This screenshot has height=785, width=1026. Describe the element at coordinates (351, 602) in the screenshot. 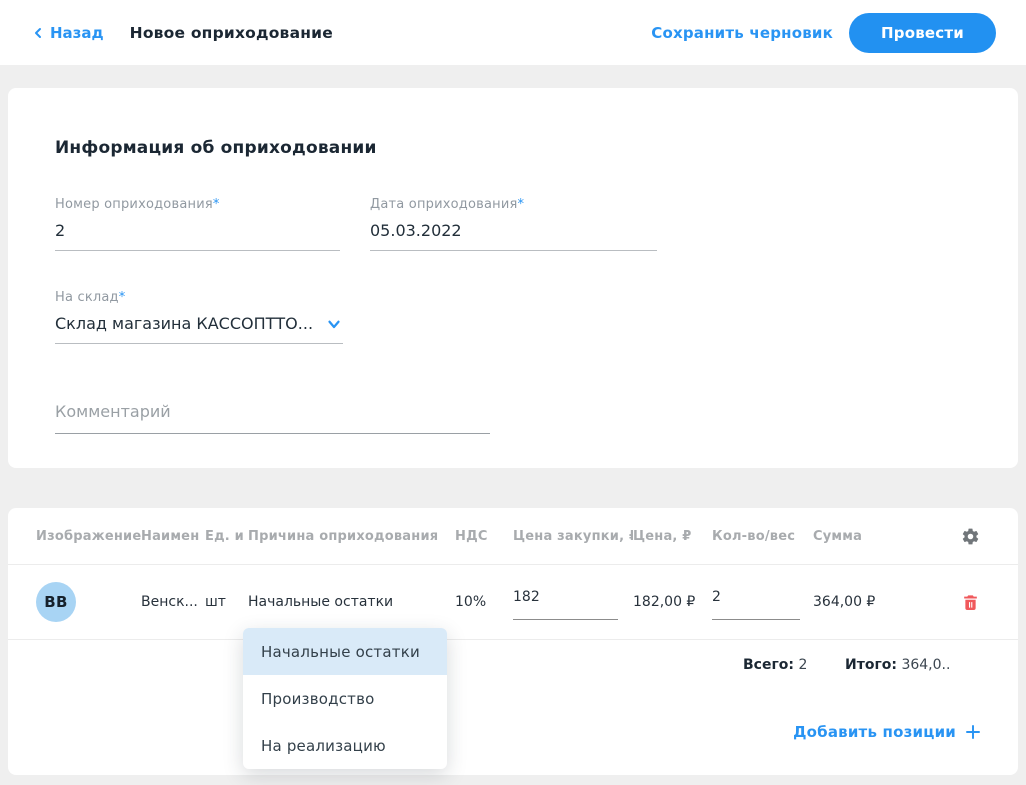

I see `cell-reason-select: Начальные остатки` at that location.